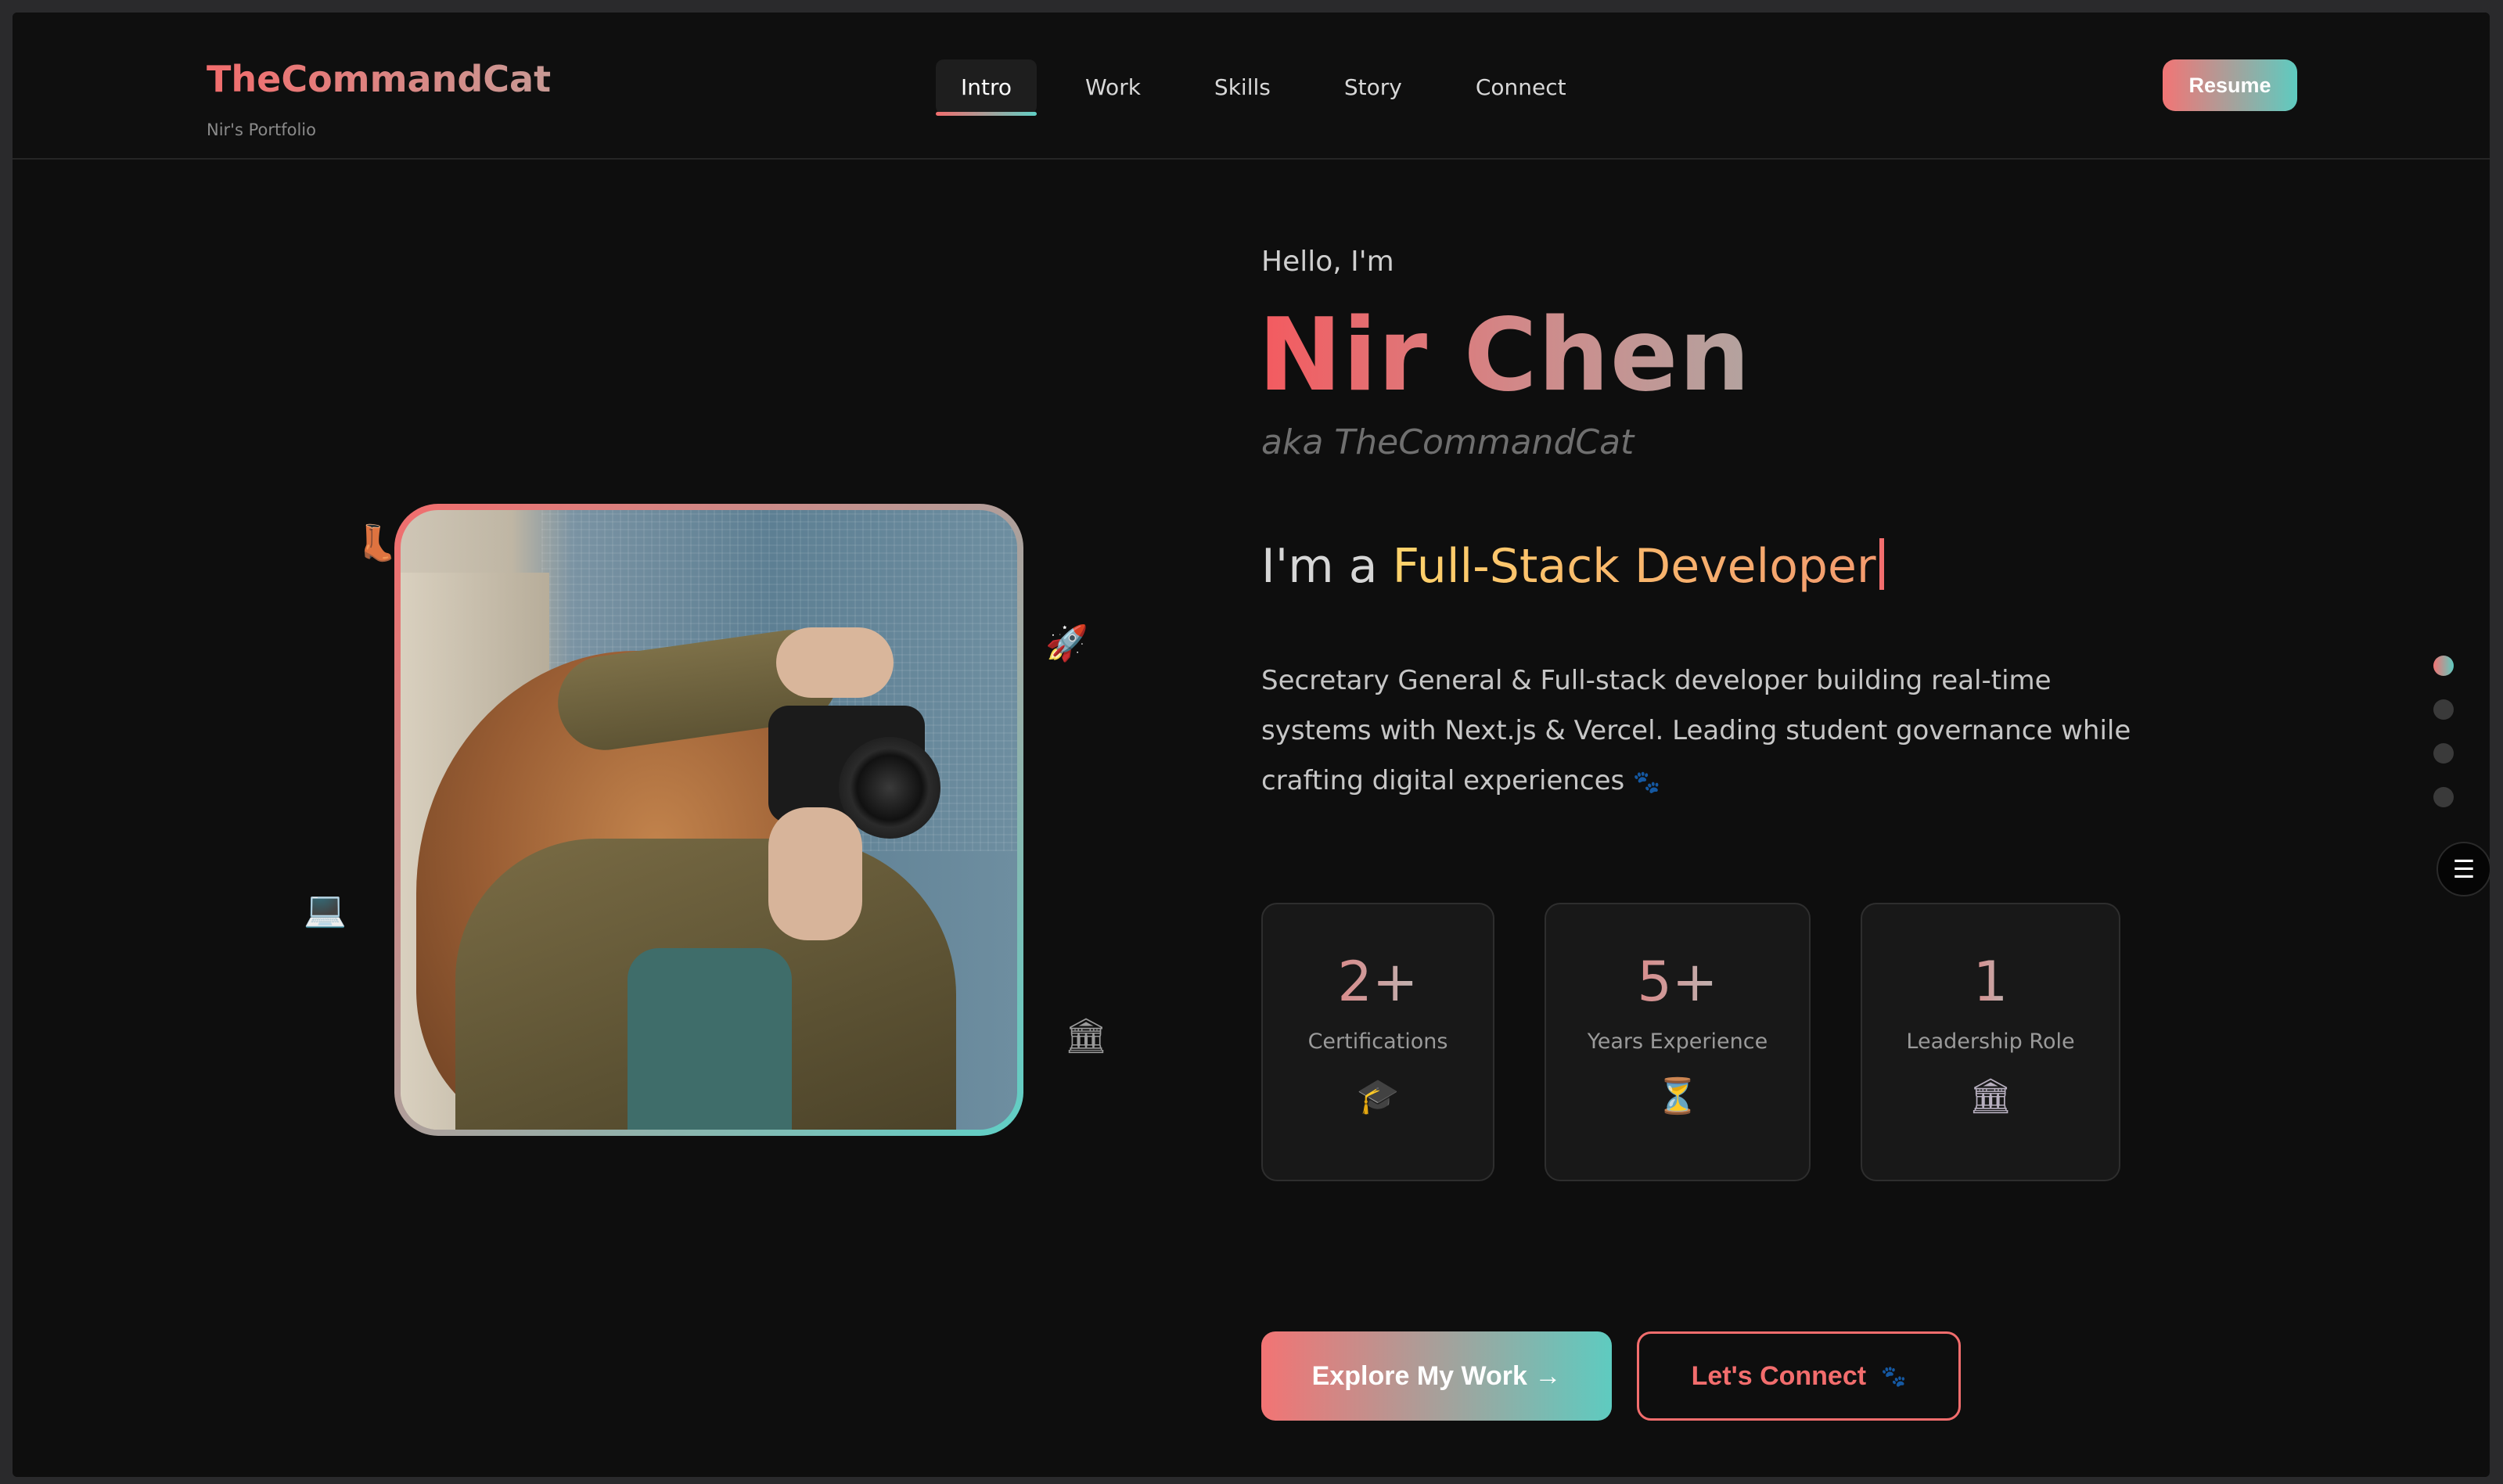  Describe the element at coordinates (261, 129) in the screenshot. I see `brand-subtitle: Nir's Portfolio` at that location.